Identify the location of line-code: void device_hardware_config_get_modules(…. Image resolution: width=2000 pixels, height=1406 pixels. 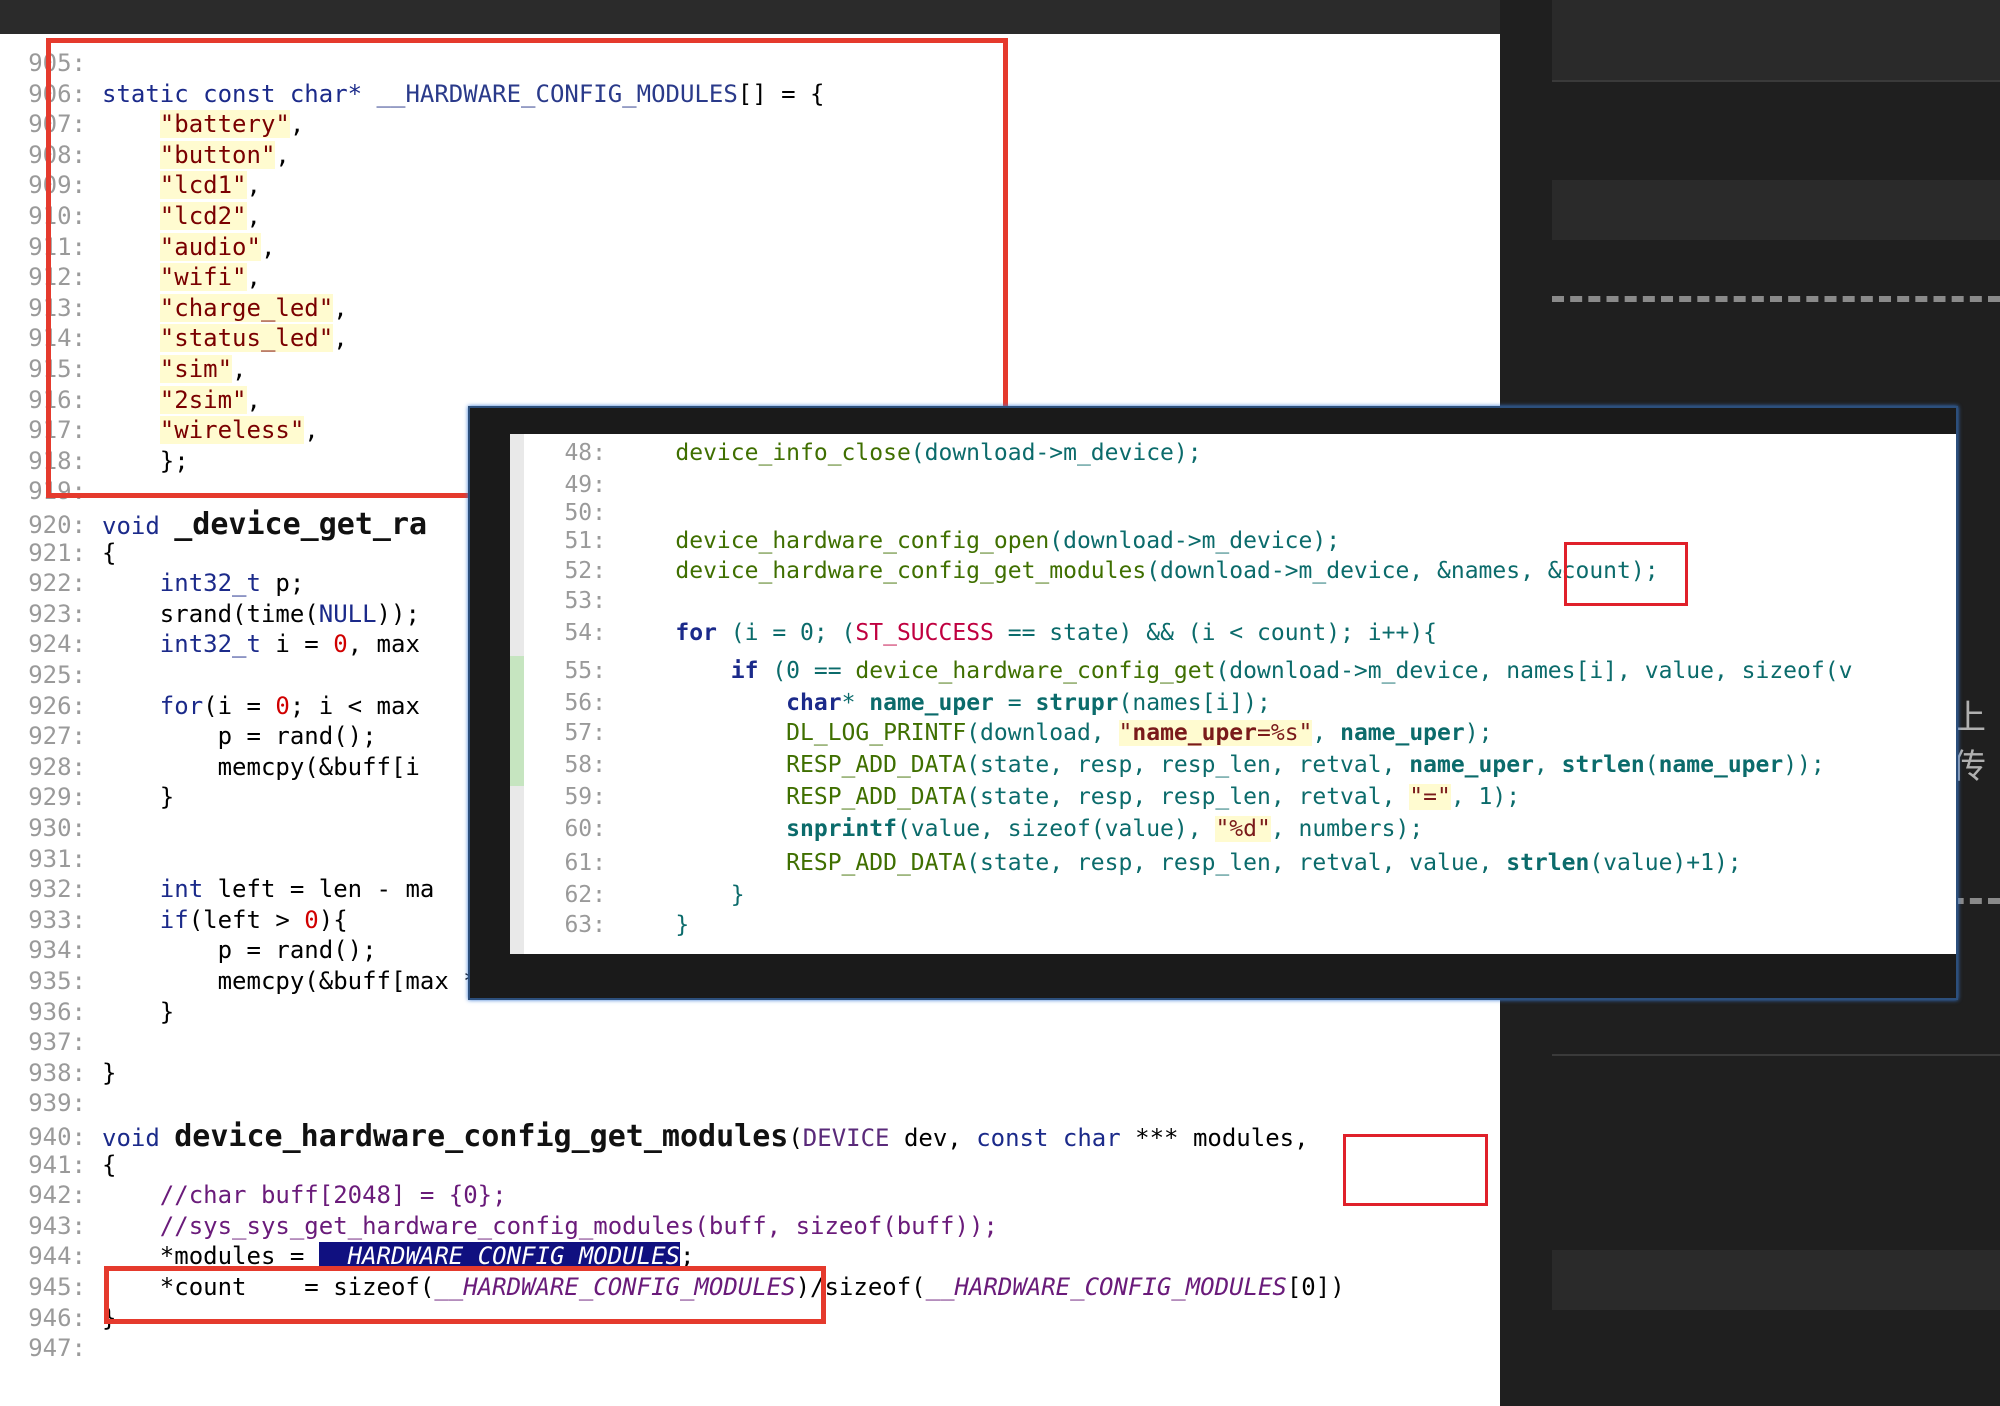
(705, 1137).